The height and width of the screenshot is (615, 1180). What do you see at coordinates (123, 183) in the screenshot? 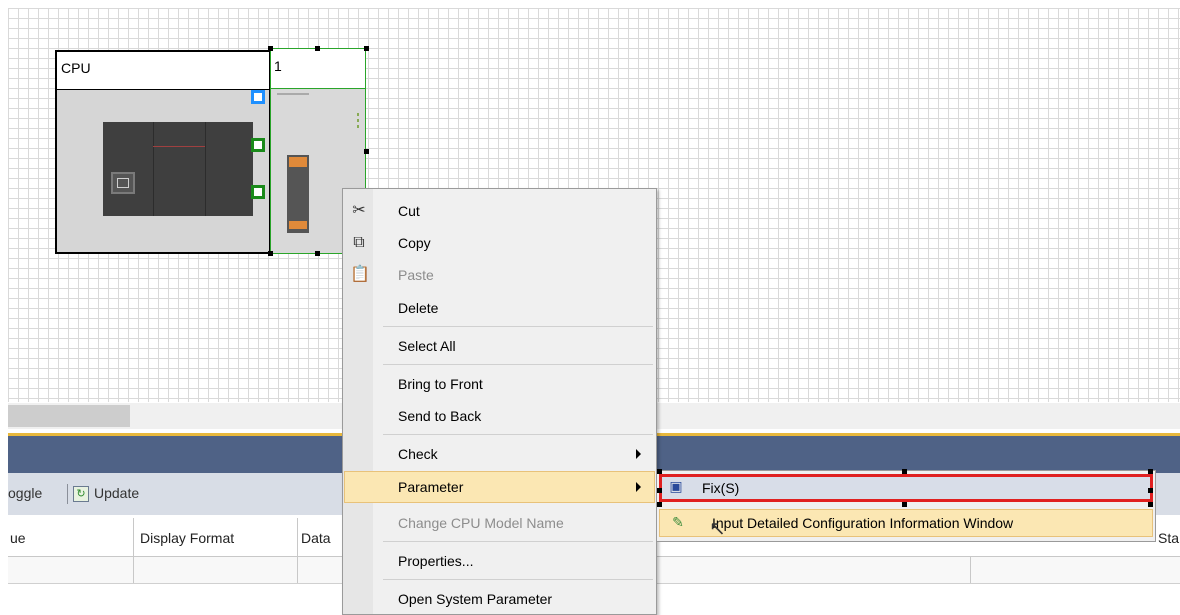
I see `ethernet-port-icon` at bounding box center [123, 183].